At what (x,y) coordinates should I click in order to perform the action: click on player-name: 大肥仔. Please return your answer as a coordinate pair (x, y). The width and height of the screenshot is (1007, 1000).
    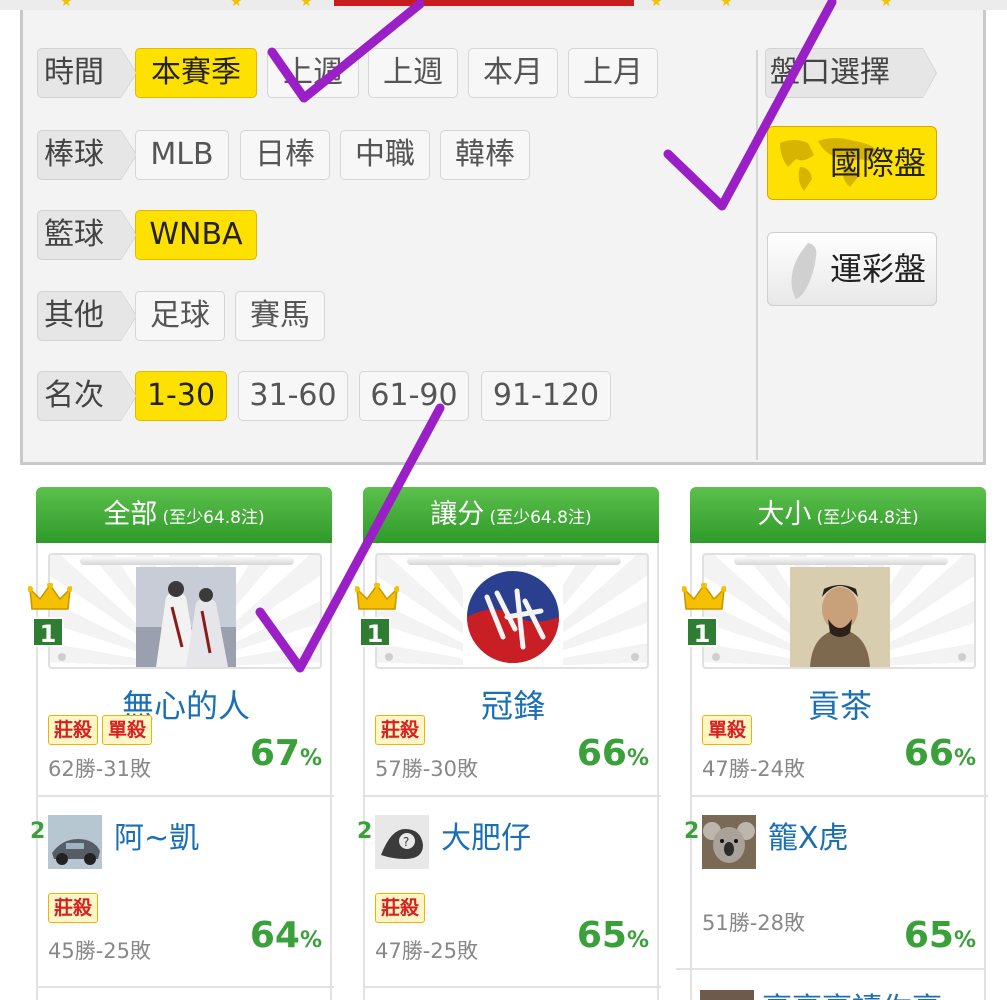
    Looking at the image, I should click on (486, 835).